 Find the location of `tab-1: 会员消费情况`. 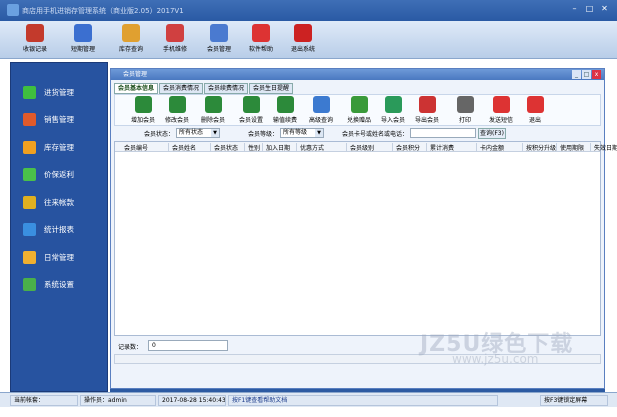

tab-1: 会员消费情况 is located at coordinates (181, 88).